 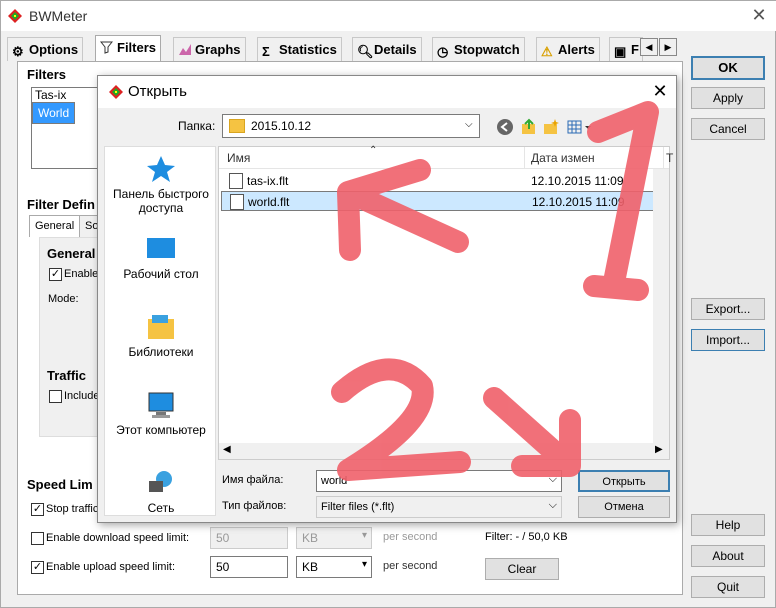 I want to click on filetype-combobox: Filter files (*.flt) ⌵, so click(x=439, y=507).